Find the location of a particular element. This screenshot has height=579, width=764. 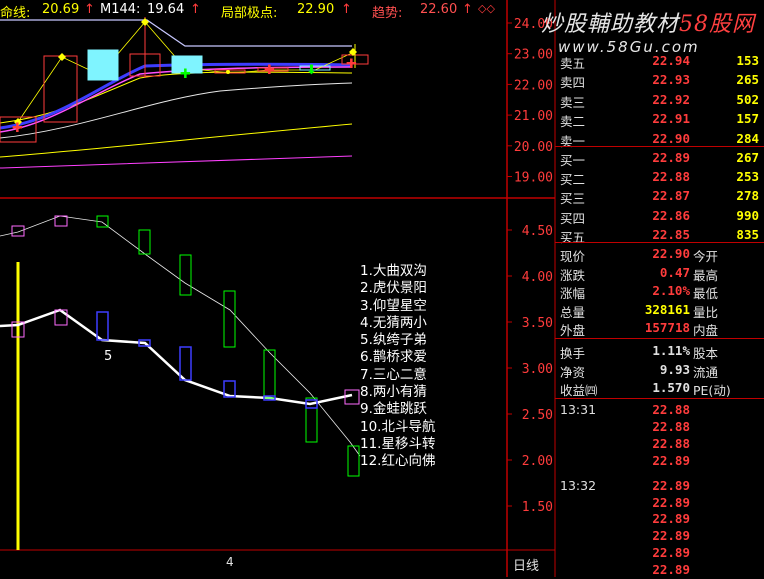

legend-item: 1.大曲双沟 is located at coordinates (393, 271).